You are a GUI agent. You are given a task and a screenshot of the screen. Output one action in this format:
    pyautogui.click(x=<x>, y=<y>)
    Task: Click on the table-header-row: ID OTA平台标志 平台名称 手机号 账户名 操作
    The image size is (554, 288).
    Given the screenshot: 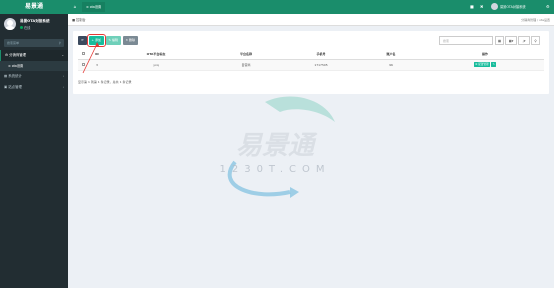 What is the action you would take?
    pyautogui.click(x=311, y=55)
    